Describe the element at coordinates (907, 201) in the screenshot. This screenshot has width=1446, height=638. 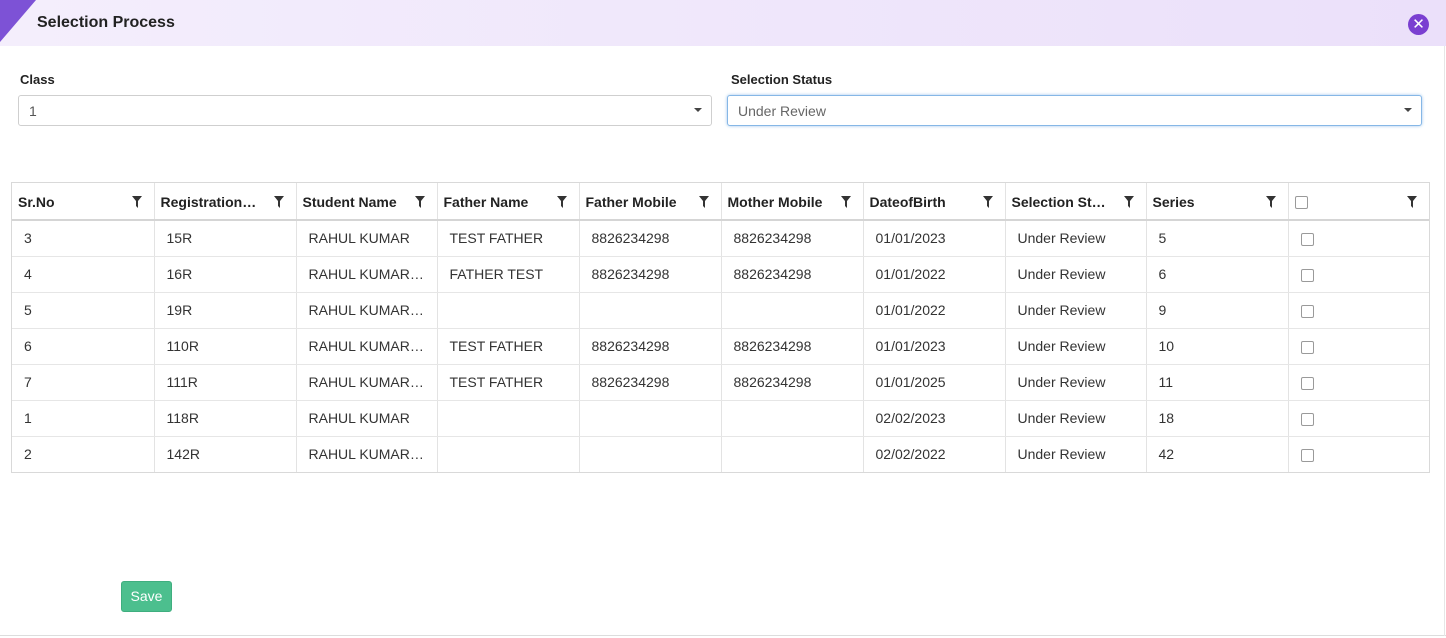
I see `column-header-label: DateofBirth` at that location.